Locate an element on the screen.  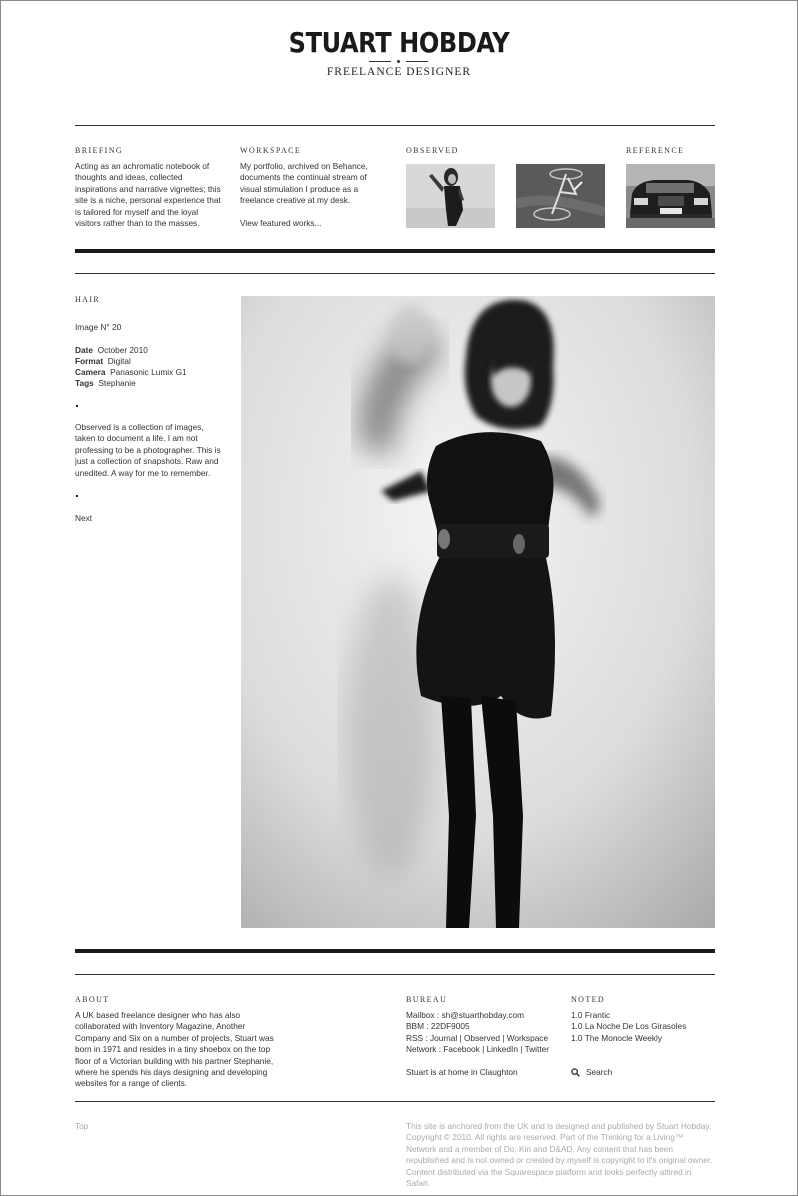
bureau-heading: BUREAU is located at coordinates (427, 999).